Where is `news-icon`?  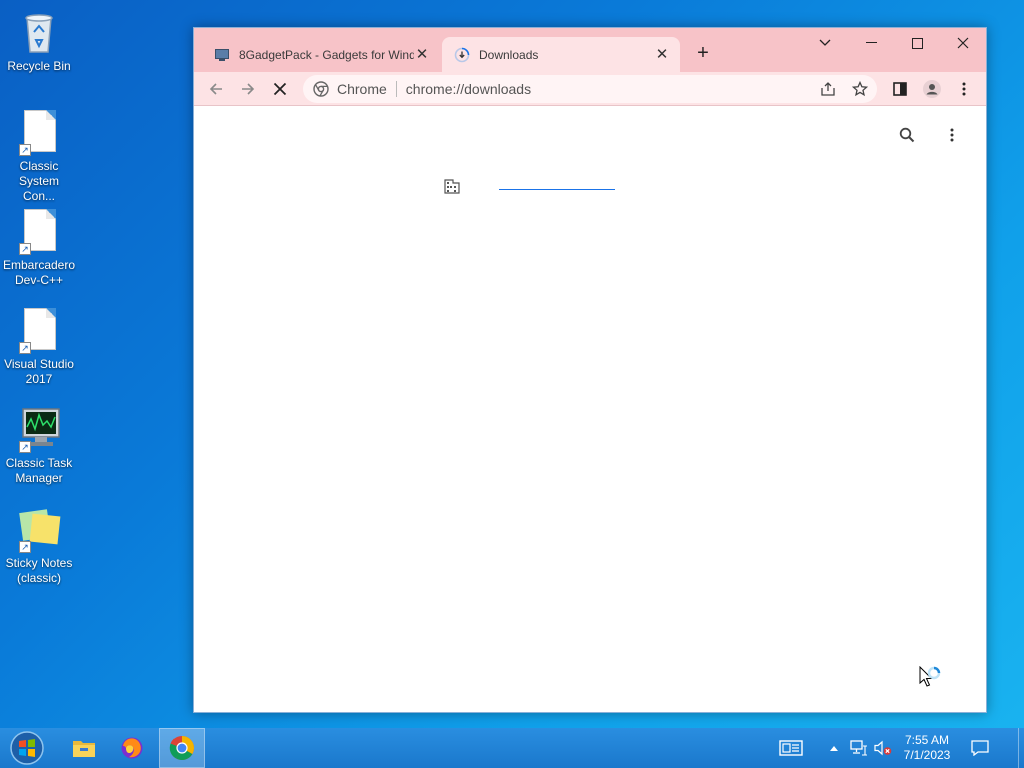
news-icon is located at coordinates (791, 748).